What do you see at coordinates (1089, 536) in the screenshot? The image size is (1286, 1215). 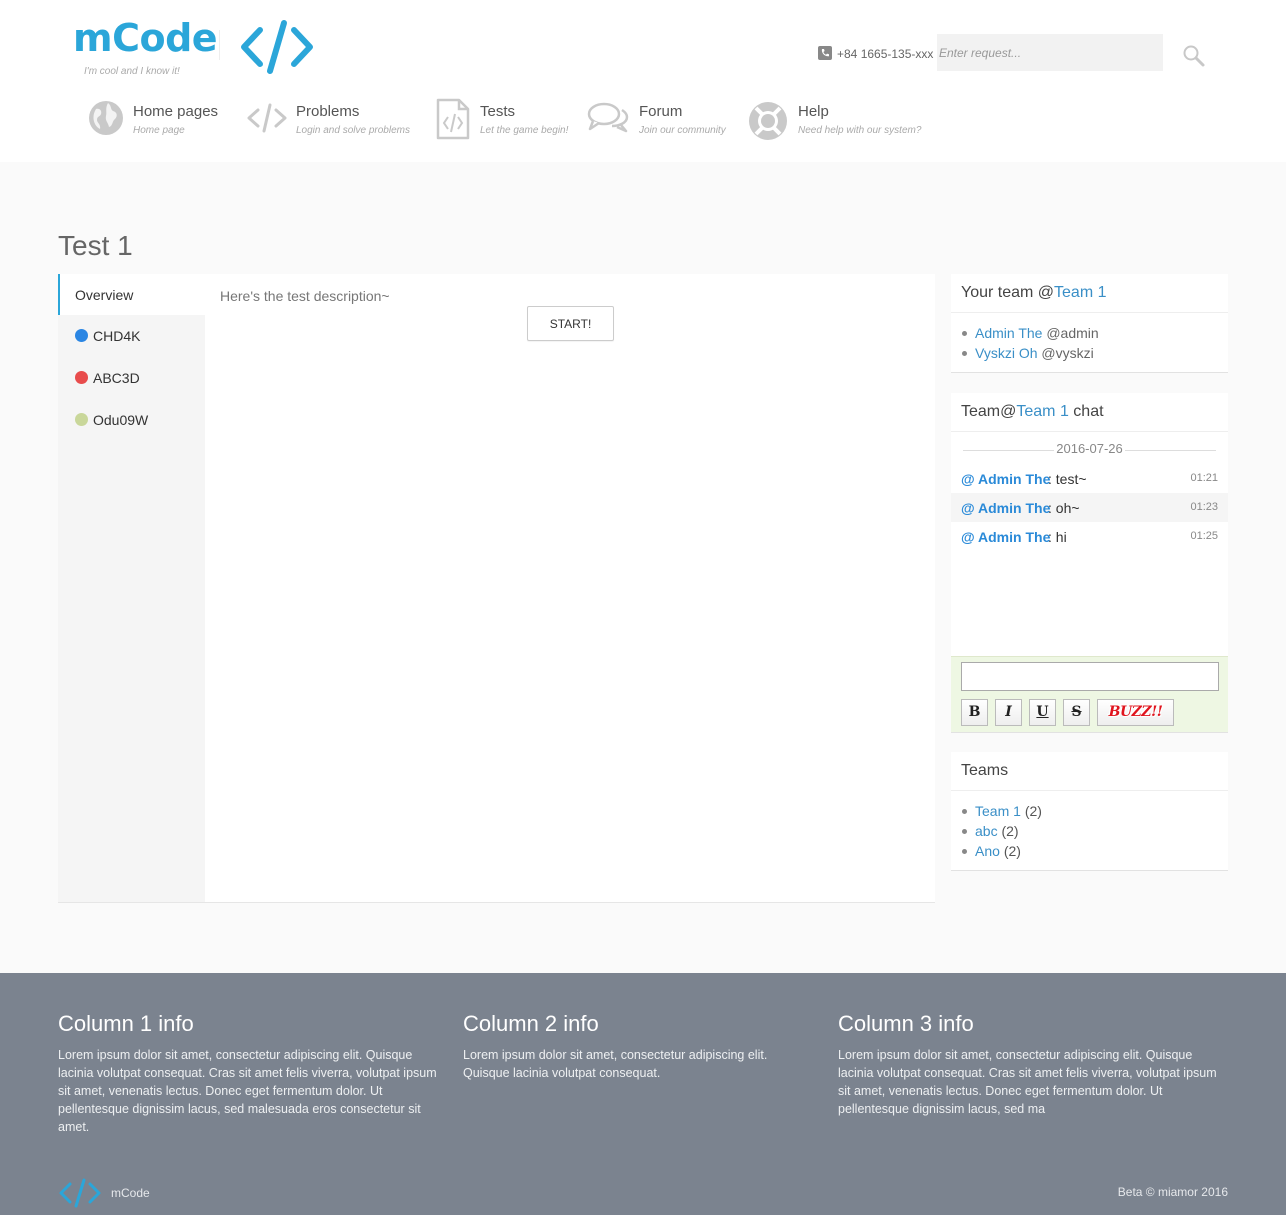 I see `chat-message: @ Admin The : hi 01:25` at bounding box center [1089, 536].